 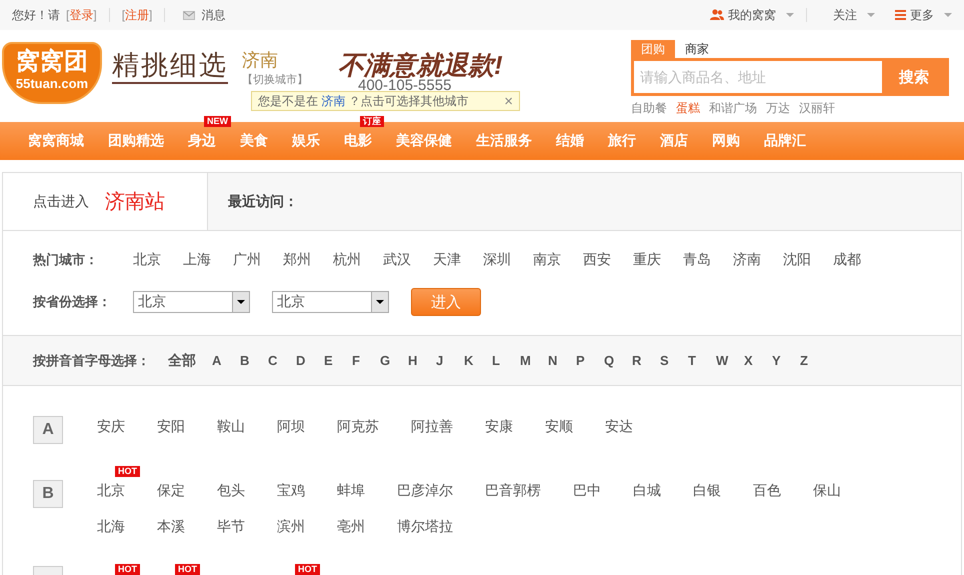 I want to click on city-link: 安顺, so click(x=575, y=426).